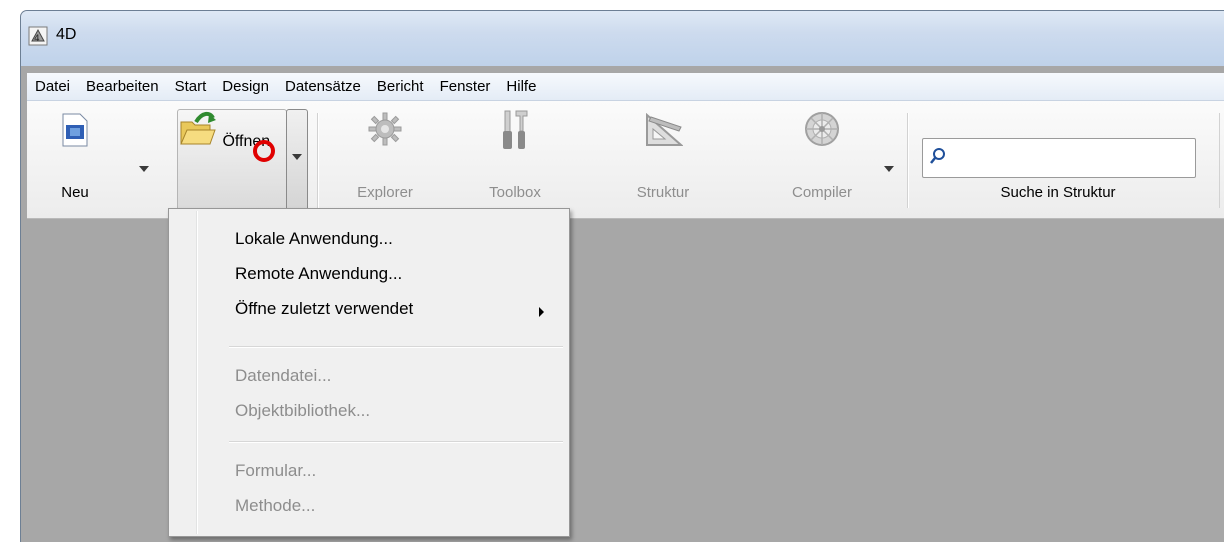 The width and height of the screenshot is (1224, 542). Describe the element at coordinates (889, 169) in the screenshot. I see `compiler-dropdown-arrow-icon` at that location.